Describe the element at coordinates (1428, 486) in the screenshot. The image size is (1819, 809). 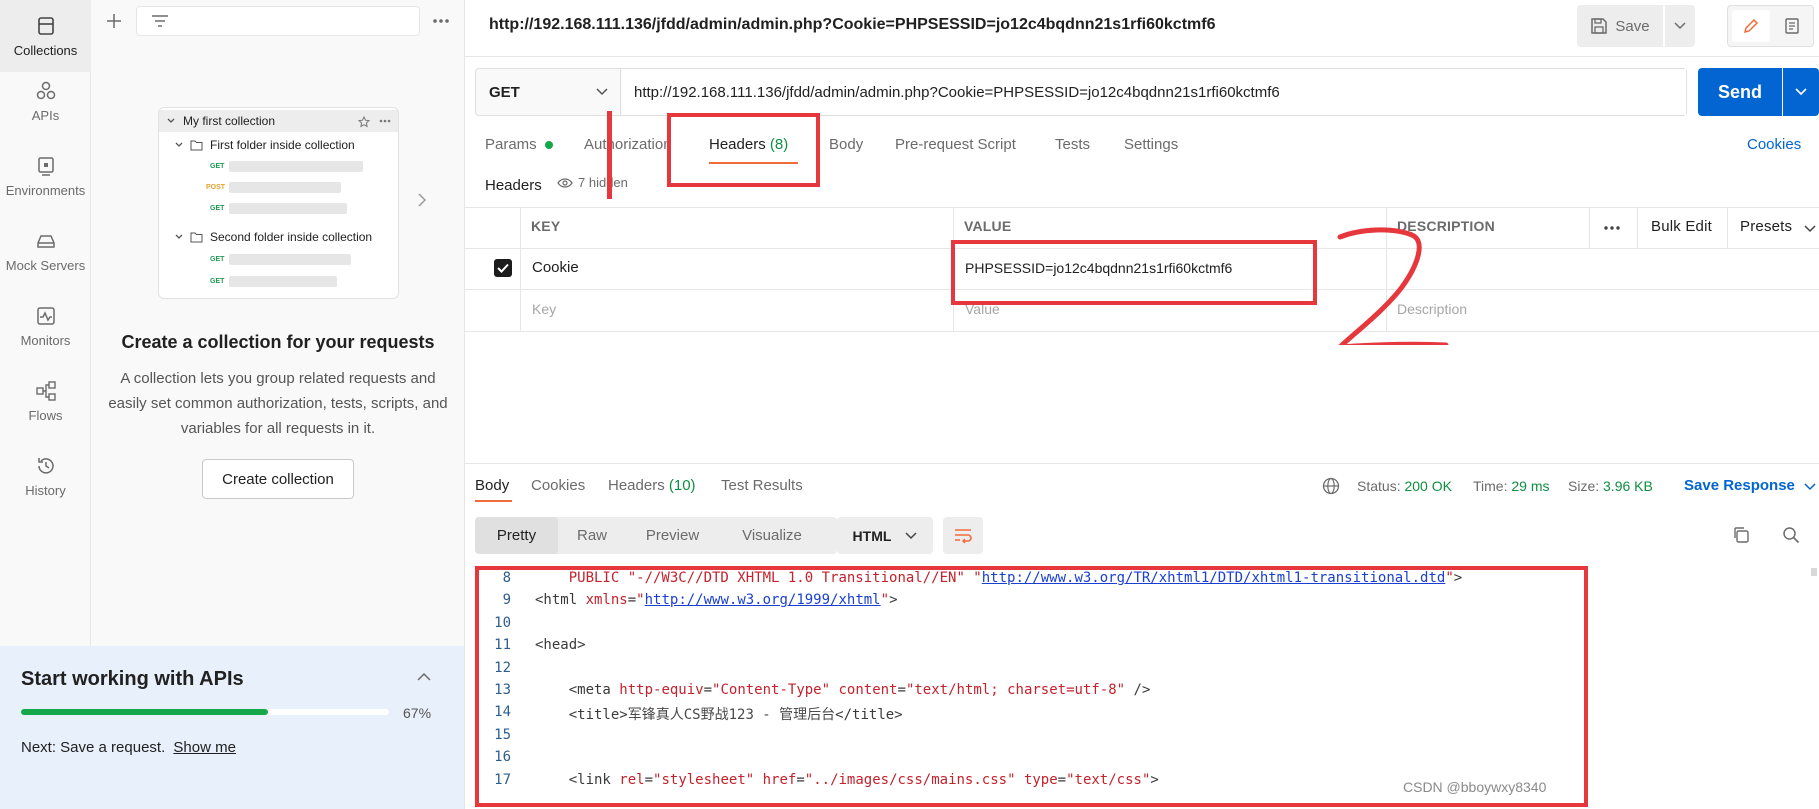
I see `status-value: 200 OK` at that location.